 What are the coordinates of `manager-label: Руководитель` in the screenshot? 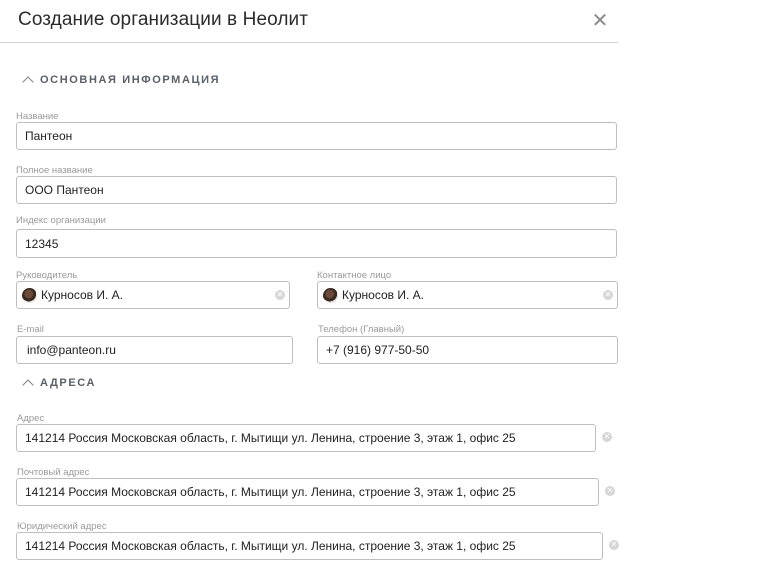 It's located at (47, 275).